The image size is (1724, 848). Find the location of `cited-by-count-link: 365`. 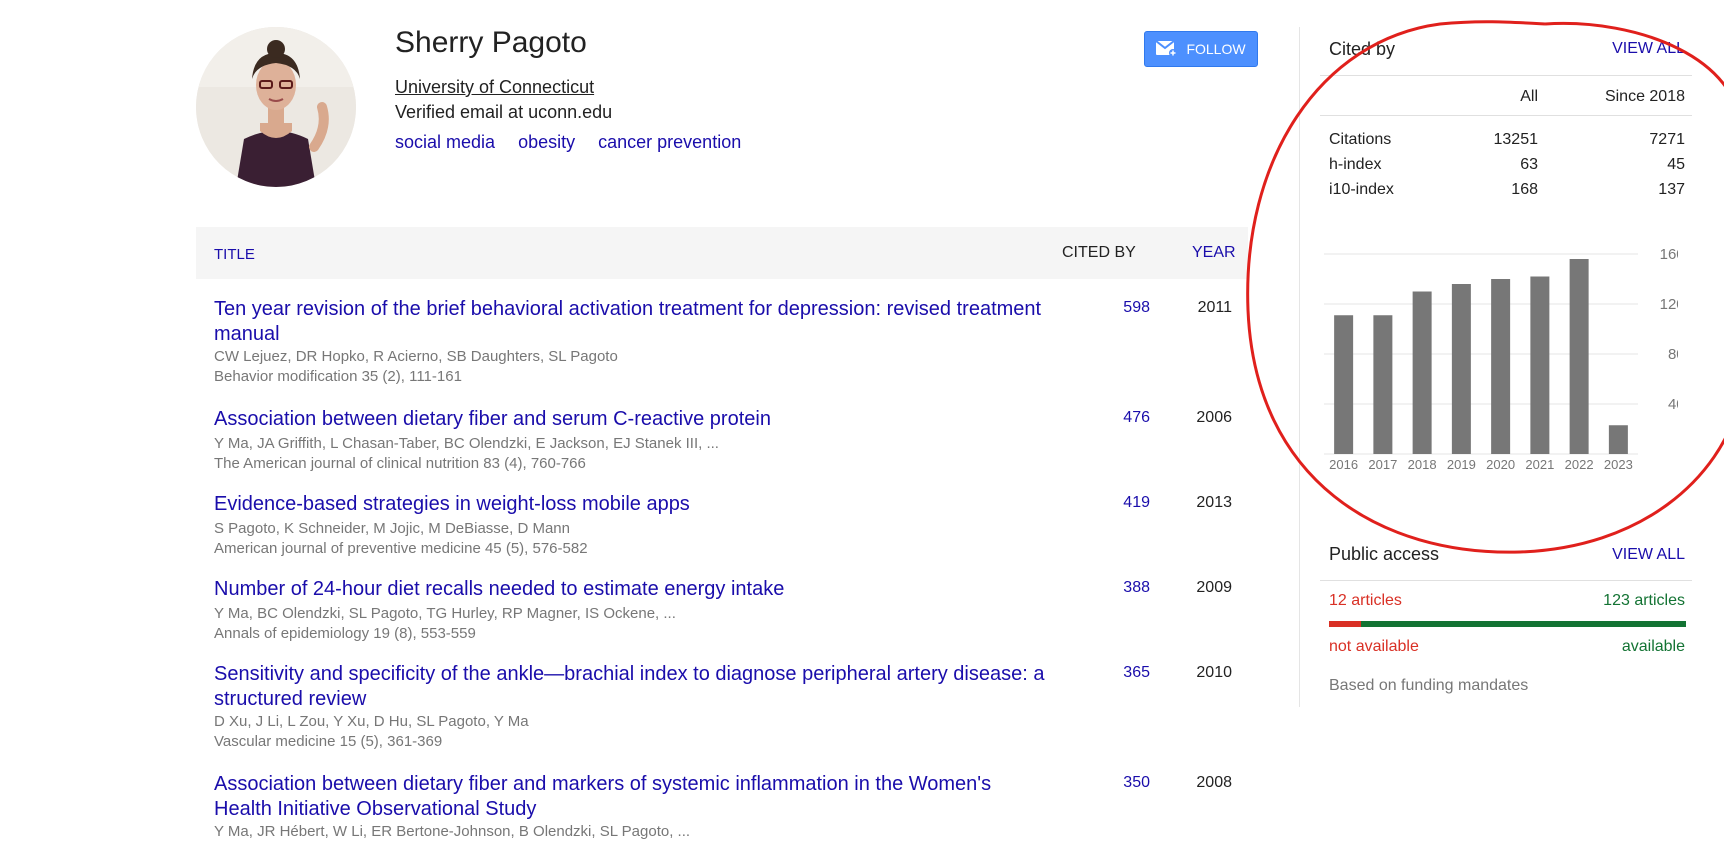

cited-by-count-link: 365 is located at coordinates (1110, 673).